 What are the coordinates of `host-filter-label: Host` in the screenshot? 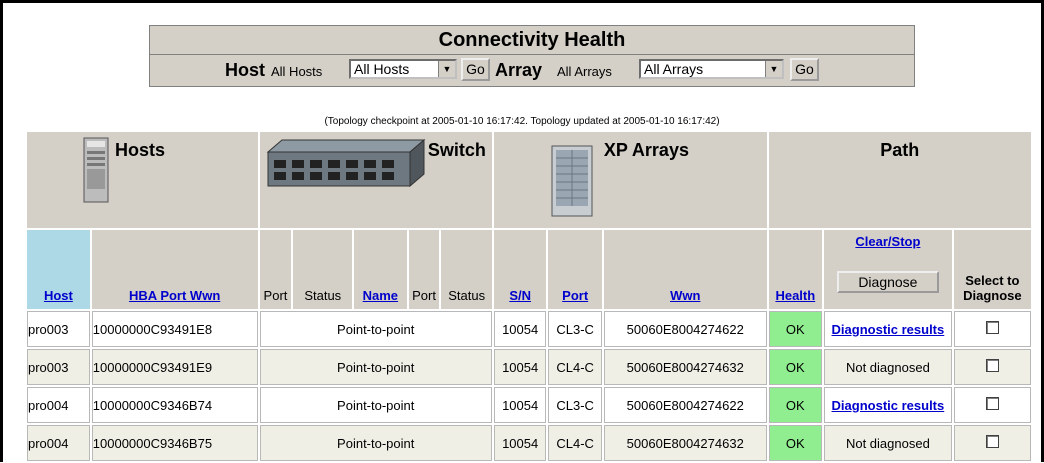 It's located at (245, 70).